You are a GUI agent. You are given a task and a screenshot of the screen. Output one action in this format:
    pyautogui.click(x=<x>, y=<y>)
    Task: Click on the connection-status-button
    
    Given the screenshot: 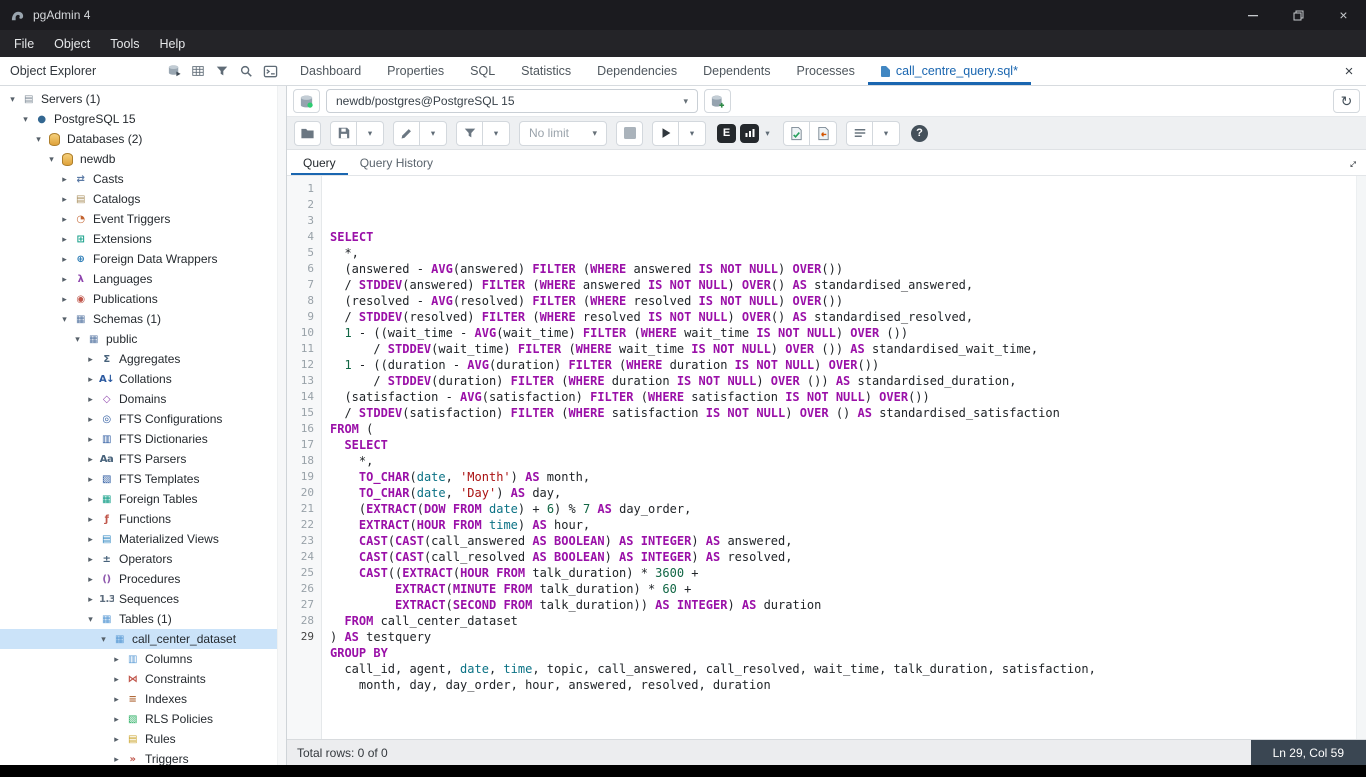 What is the action you would take?
    pyautogui.click(x=306, y=101)
    